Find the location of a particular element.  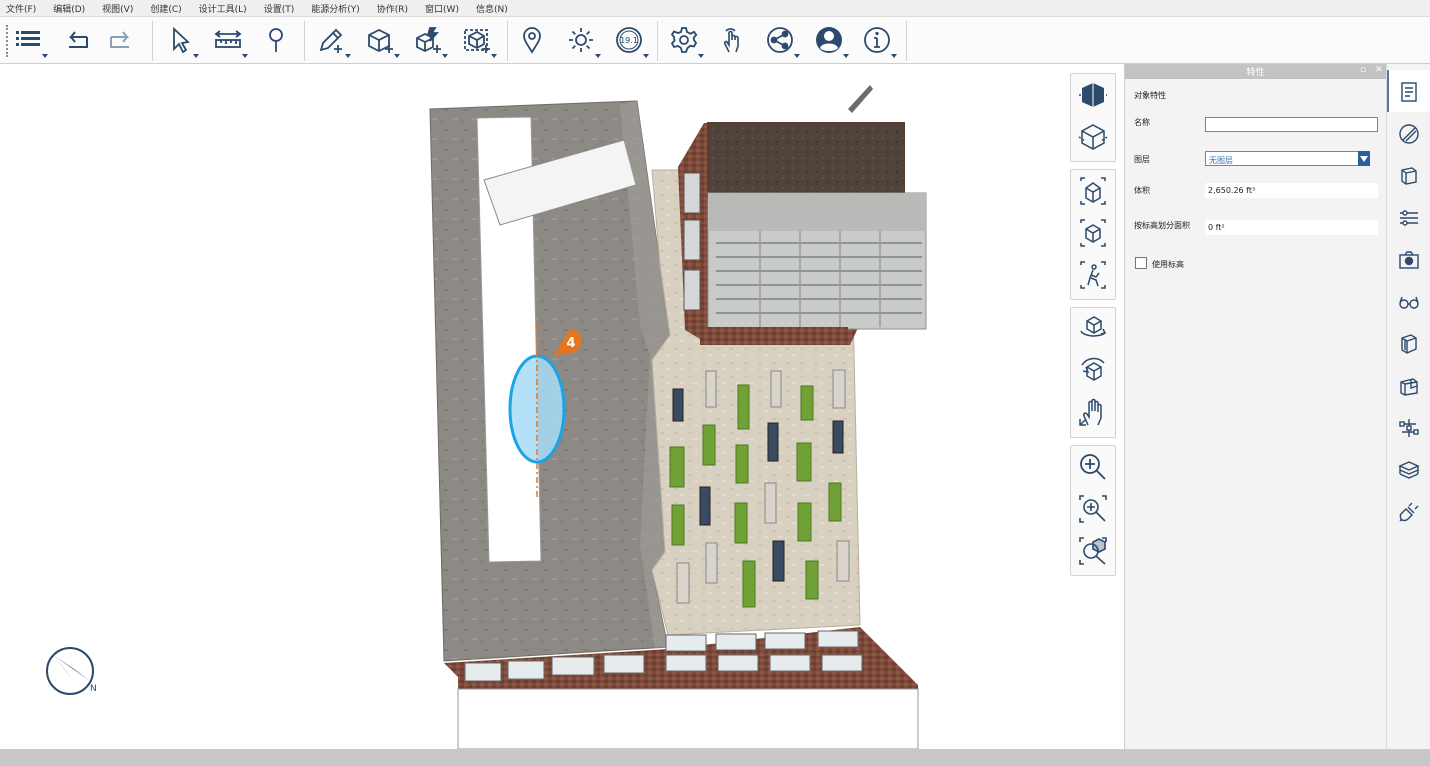

undo-button is located at coordinates (76, 40).